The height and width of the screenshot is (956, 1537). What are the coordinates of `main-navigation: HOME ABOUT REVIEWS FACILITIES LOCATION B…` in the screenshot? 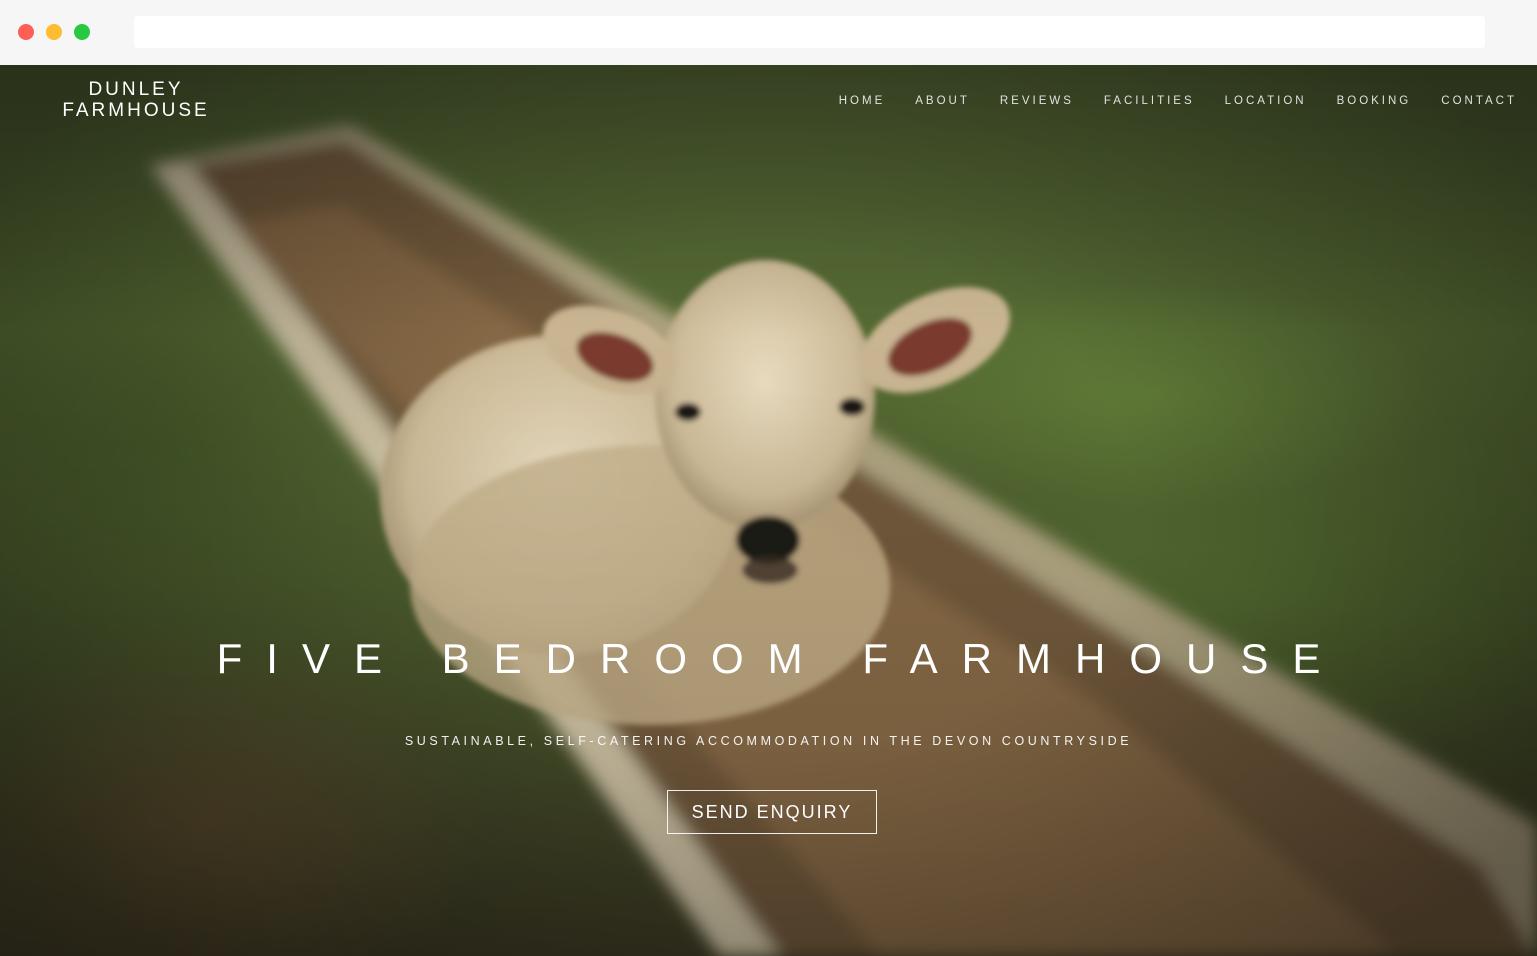 It's located at (1163, 101).